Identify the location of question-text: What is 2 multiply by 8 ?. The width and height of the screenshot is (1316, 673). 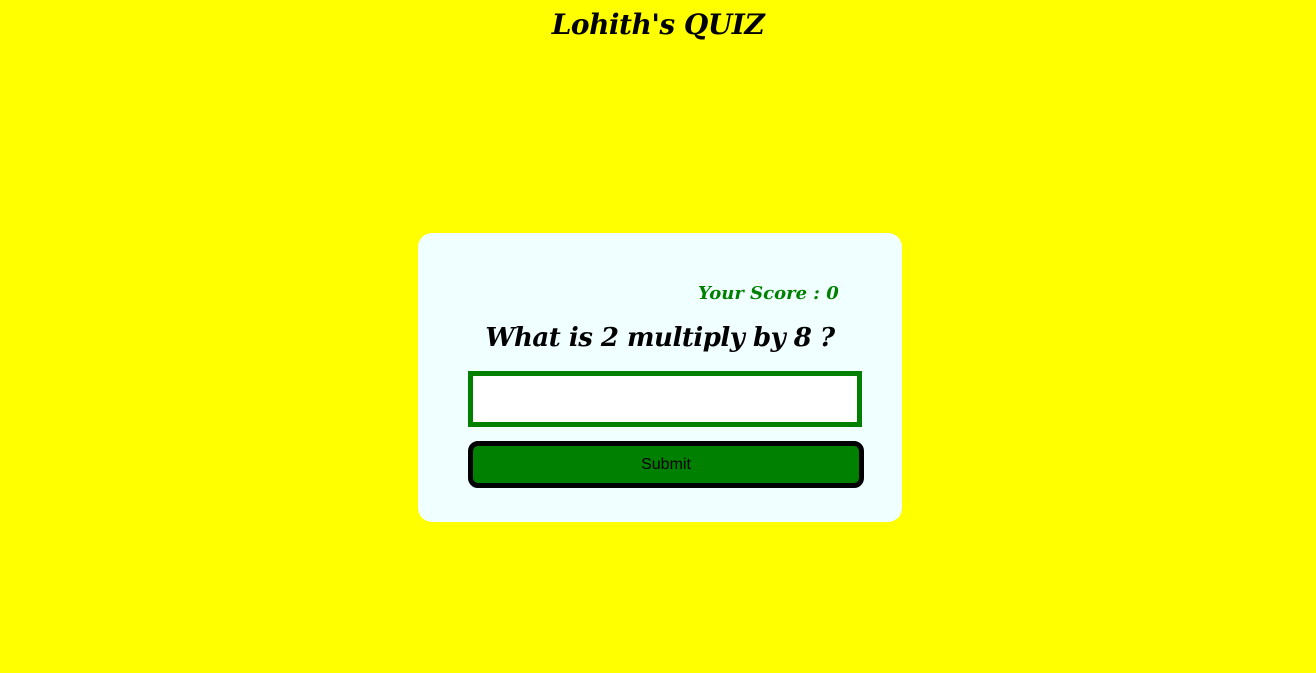
(660, 338).